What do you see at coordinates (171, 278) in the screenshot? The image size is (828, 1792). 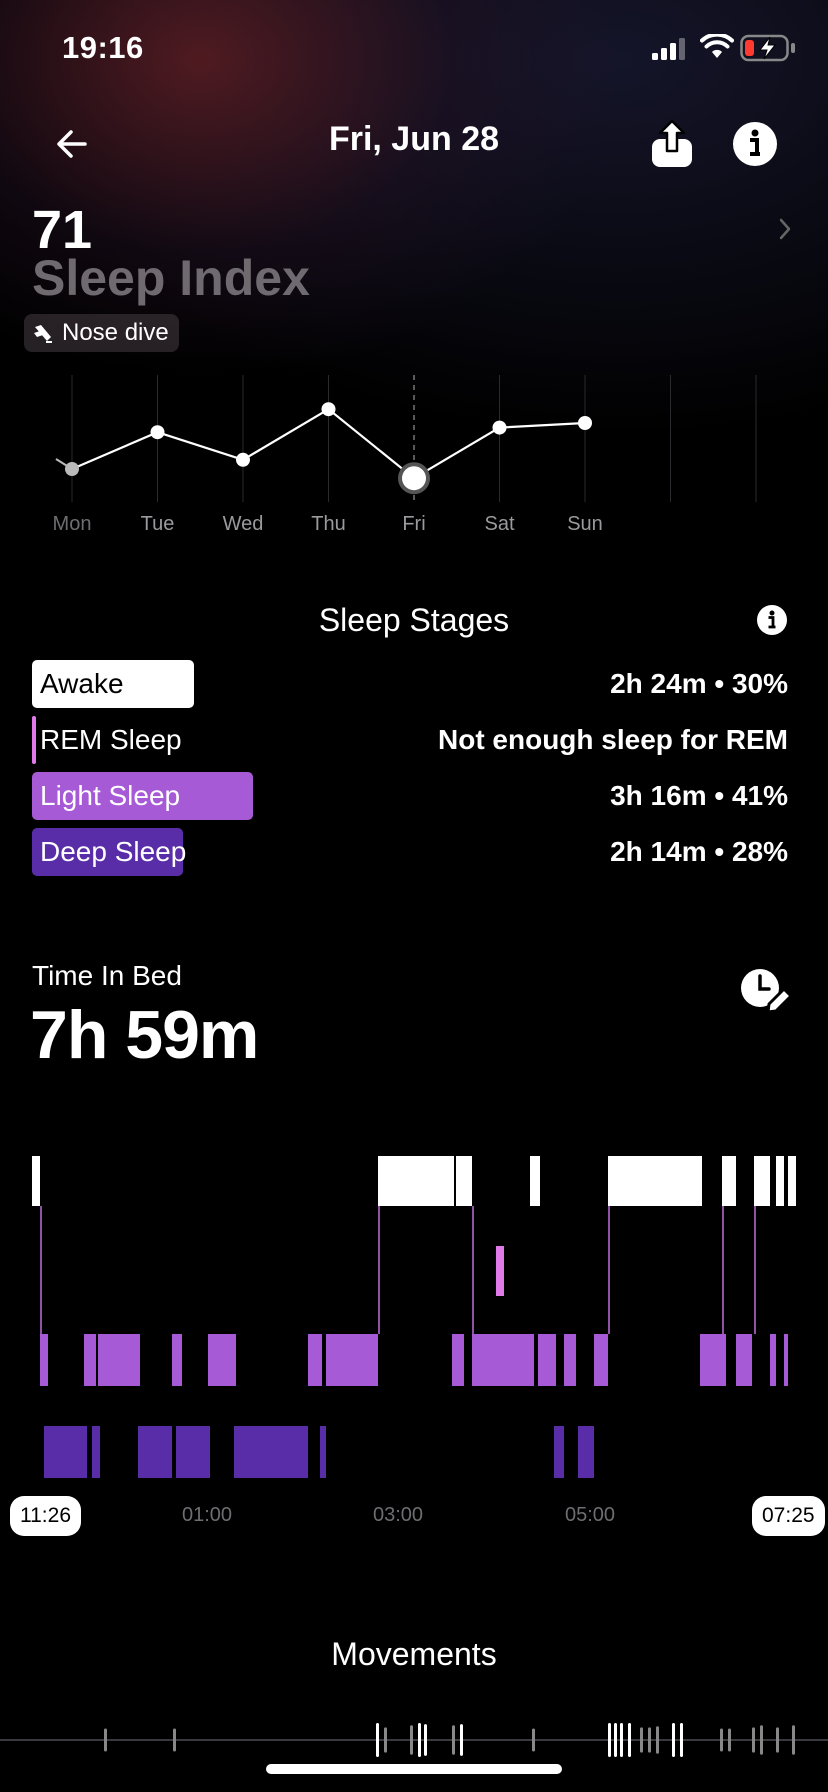 I see `sleep-index-label: Sleep Index` at bounding box center [171, 278].